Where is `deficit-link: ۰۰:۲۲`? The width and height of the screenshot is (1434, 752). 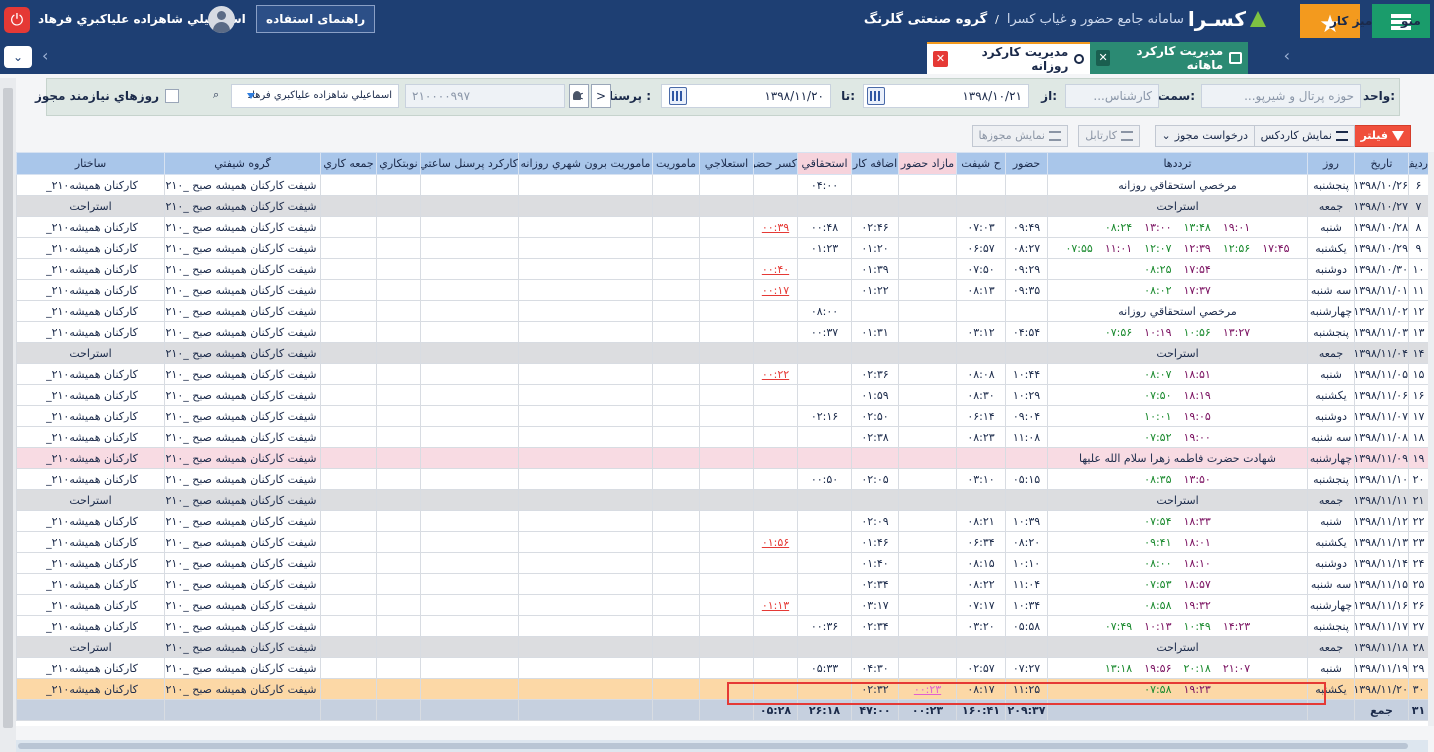 deficit-link: ۰۰:۲۲ is located at coordinates (775, 374).